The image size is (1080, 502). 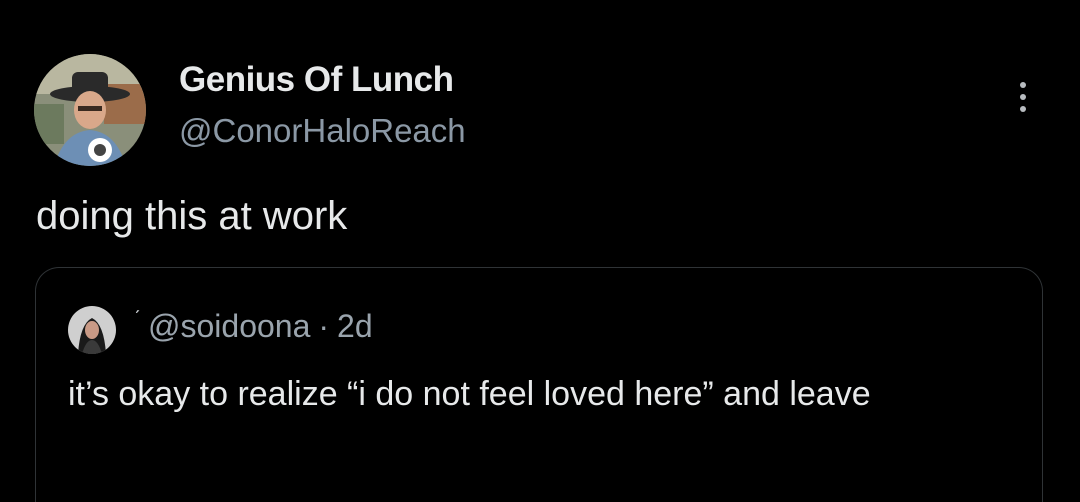 What do you see at coordinates (316, 80) in the screenshot?
I see `author-display-name: Genius Of Lunch` at bounding box center [316, 80].